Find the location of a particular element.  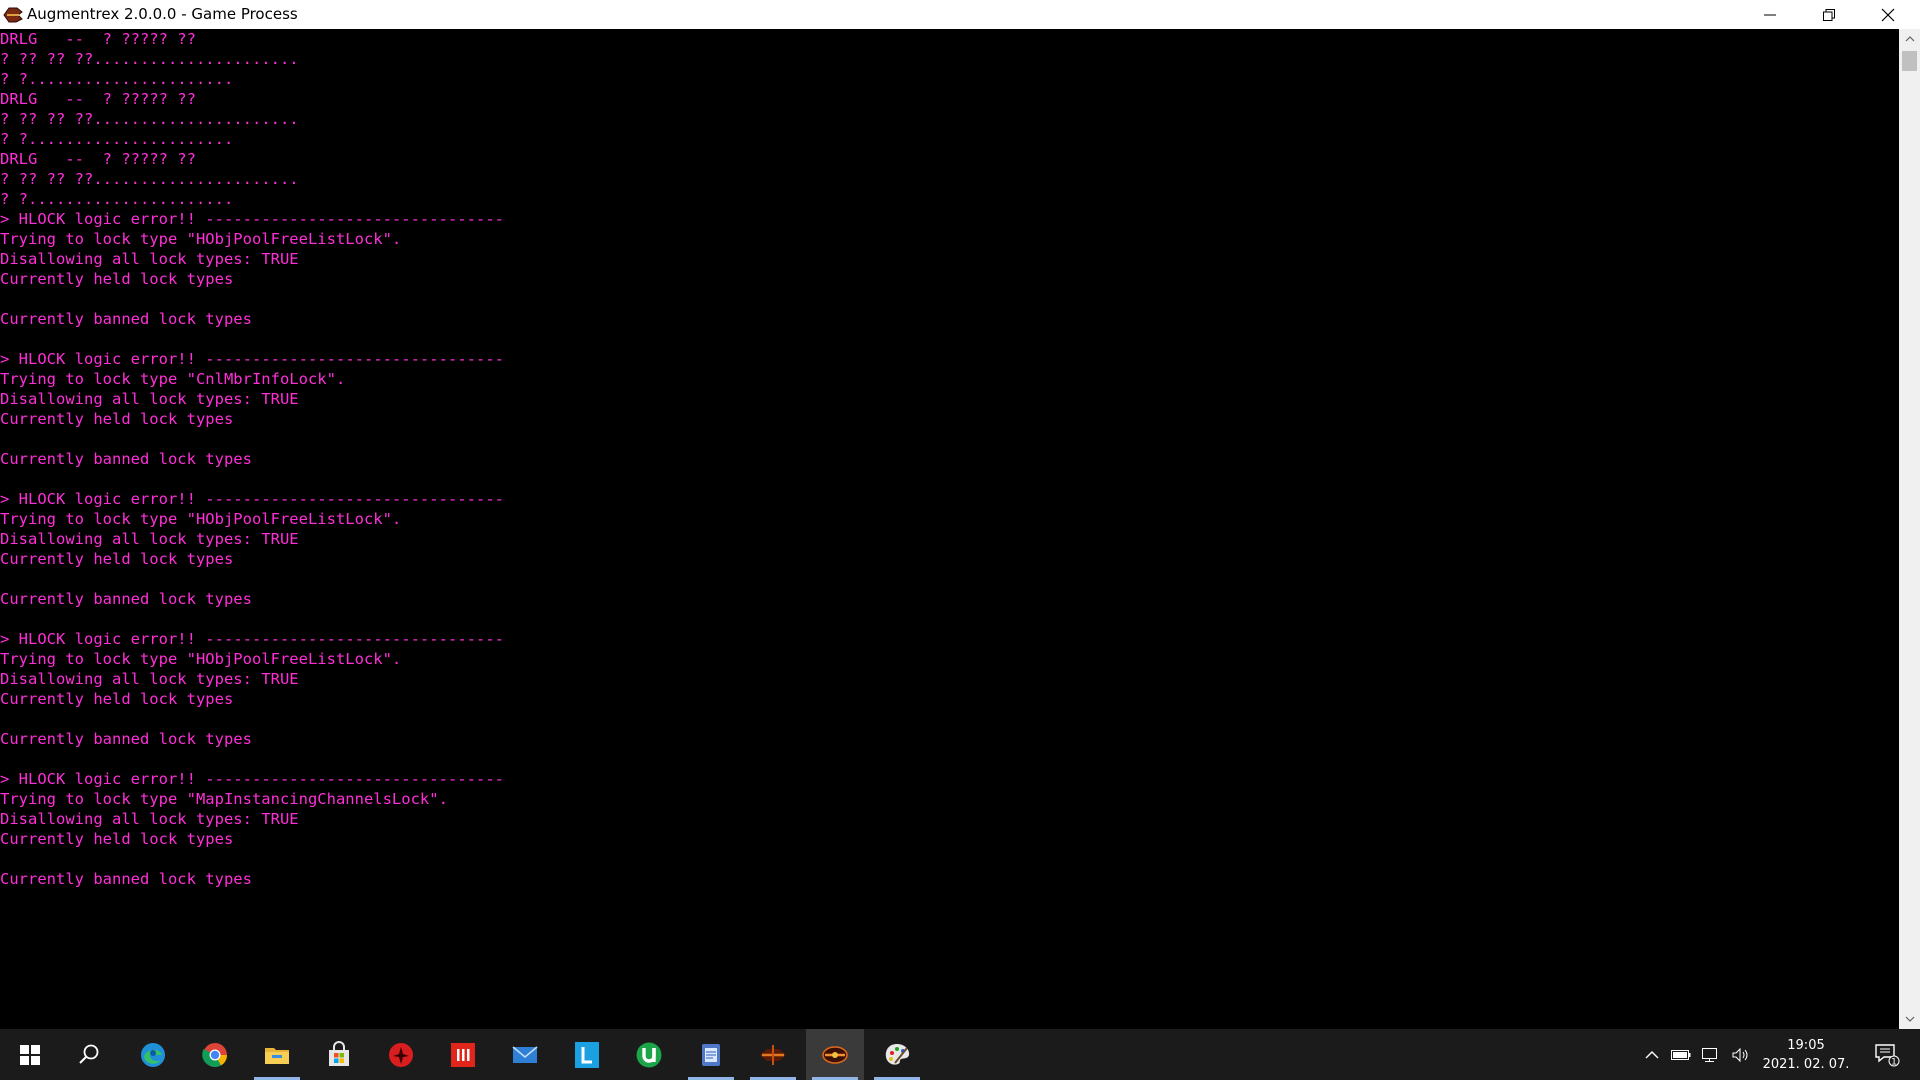

taskbar-paint is located at coordinates (897, 1054).